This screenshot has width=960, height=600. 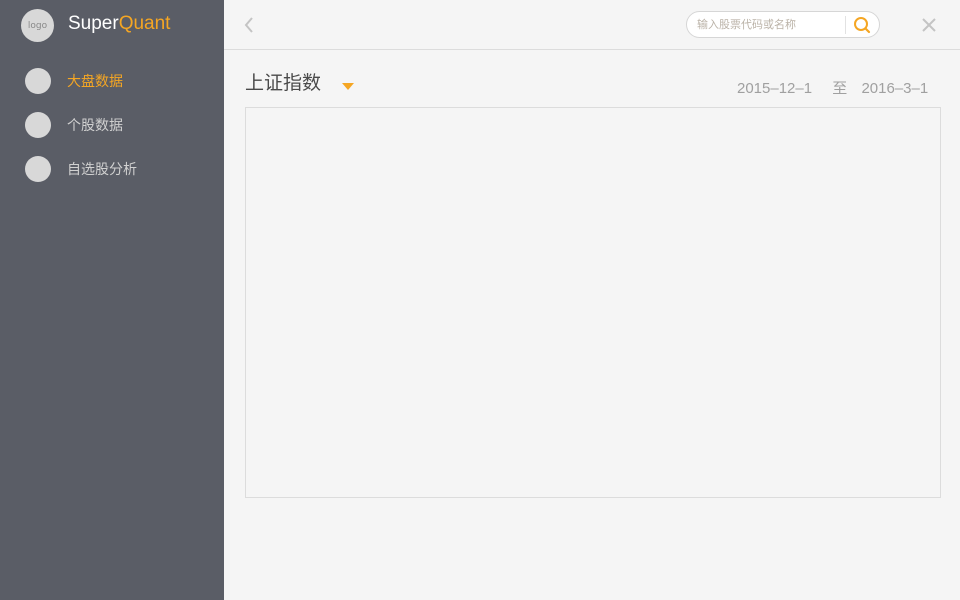 I want to click on stock-data-icon, so click(x=38, y=125).